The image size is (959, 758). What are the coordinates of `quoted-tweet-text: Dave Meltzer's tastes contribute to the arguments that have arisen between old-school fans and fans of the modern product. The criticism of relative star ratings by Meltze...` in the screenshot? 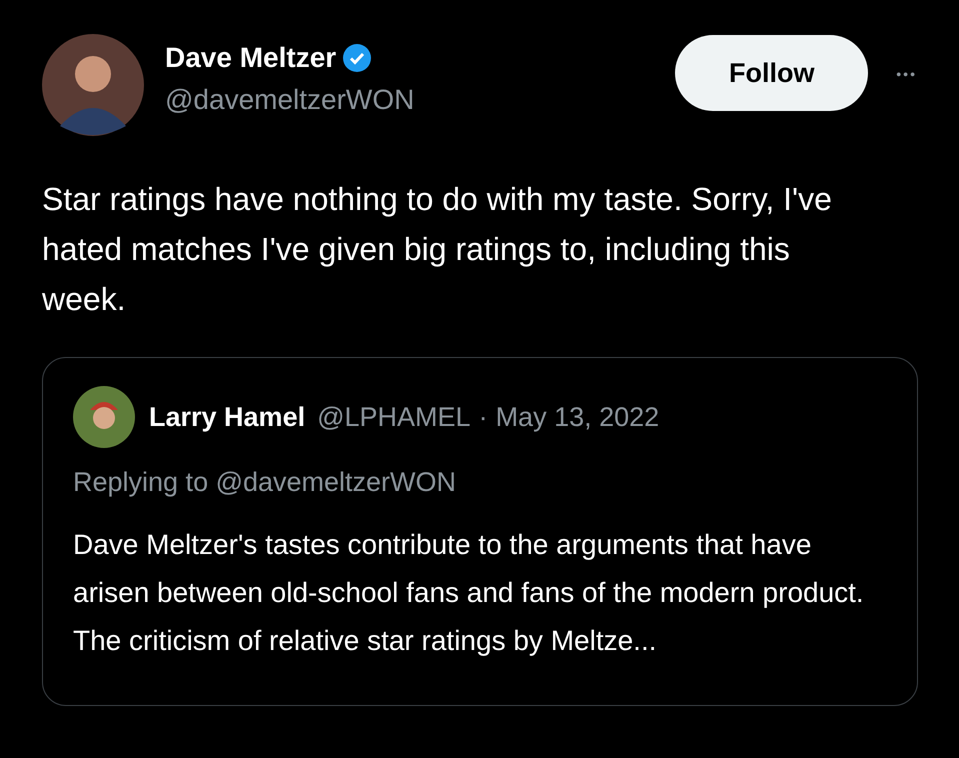 It's located at (469, 593).